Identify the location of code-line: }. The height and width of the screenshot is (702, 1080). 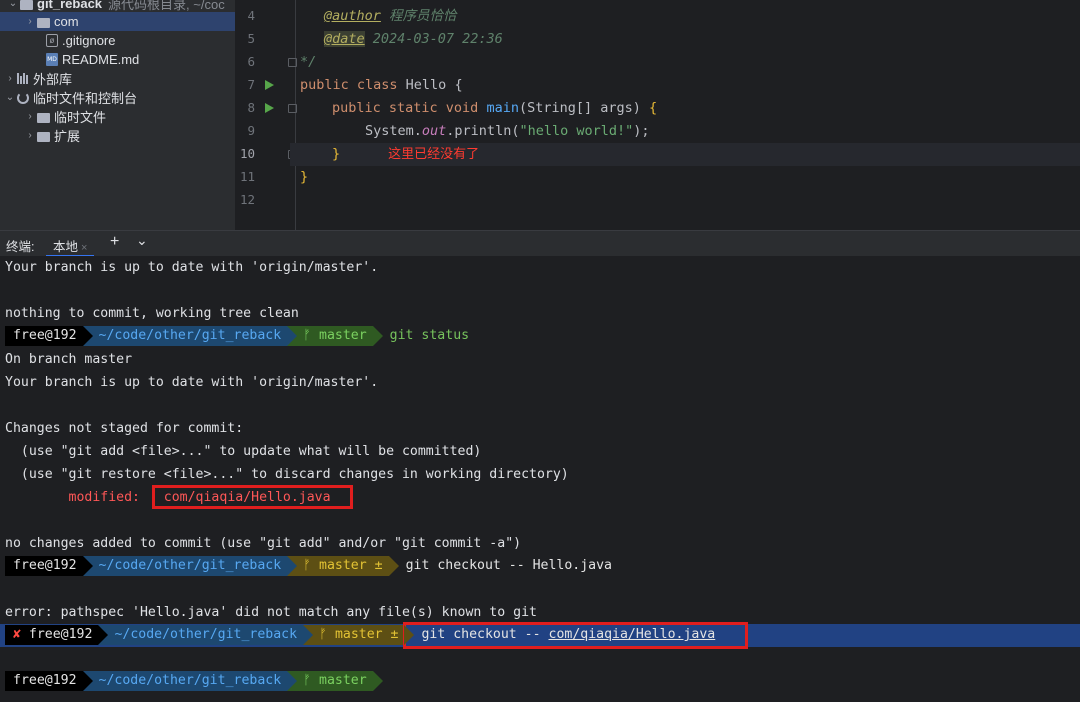
(304, 177).